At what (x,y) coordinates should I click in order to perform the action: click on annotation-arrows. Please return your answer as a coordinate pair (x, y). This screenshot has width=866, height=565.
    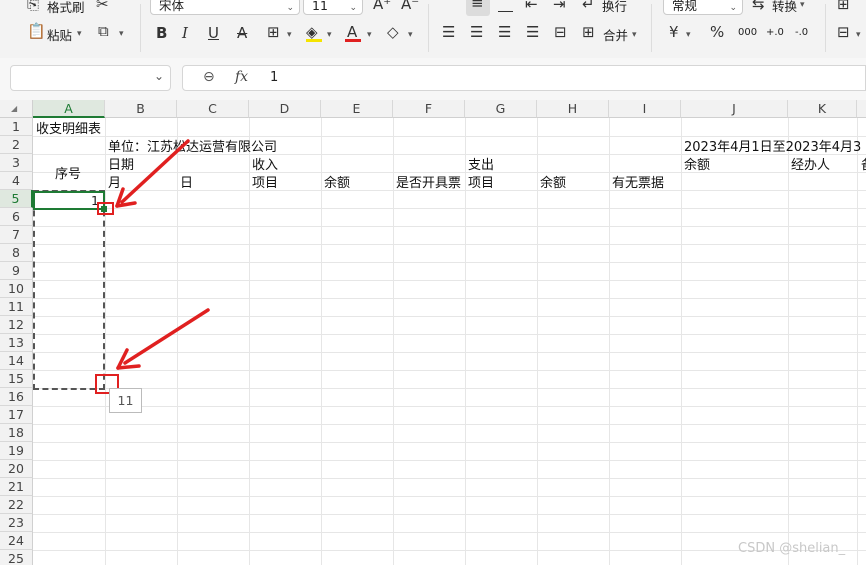
    Looking at the image, I should click on (162, 254).